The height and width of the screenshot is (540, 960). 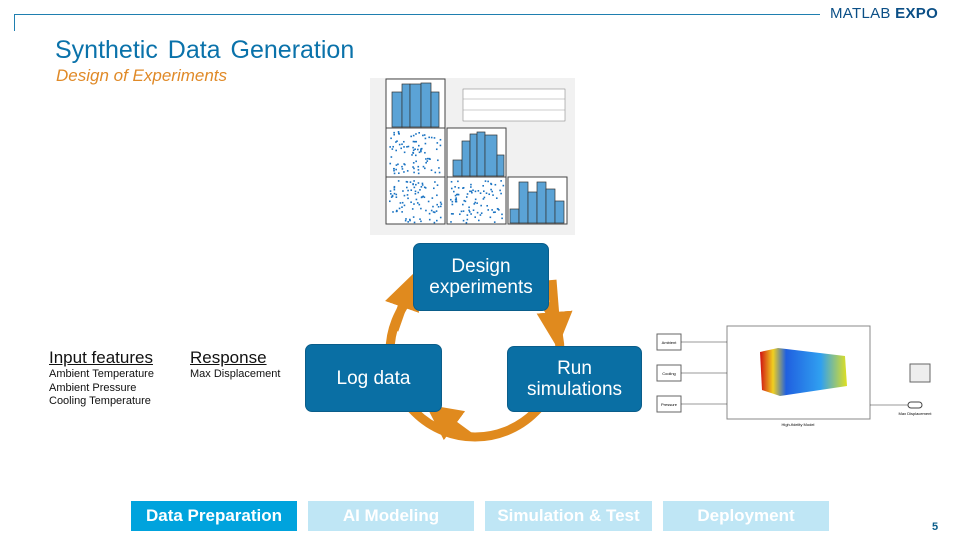 What do you see at coordinates (101, 374) in the screenshot?
I see `input-feature: Ambient Temperature` at bounding box center [101, 374].